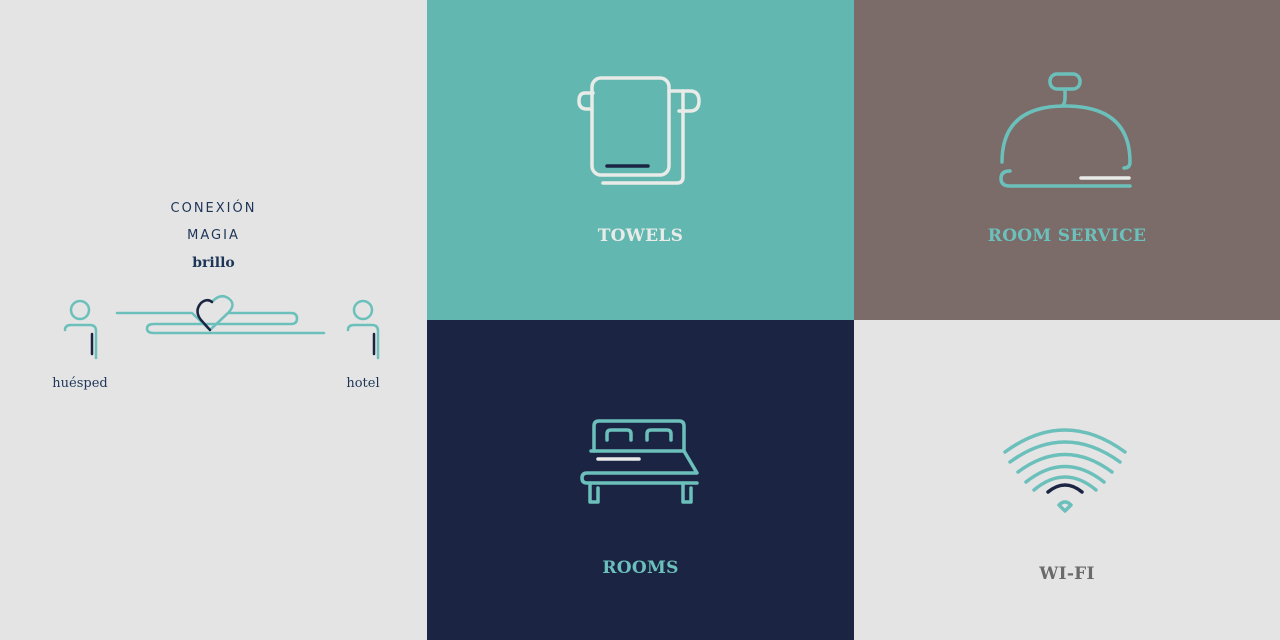 Image resolution: width=1280 pixels, height=640 pixels. I want to click on rooms-label: ROOMS, so click(640, 568).